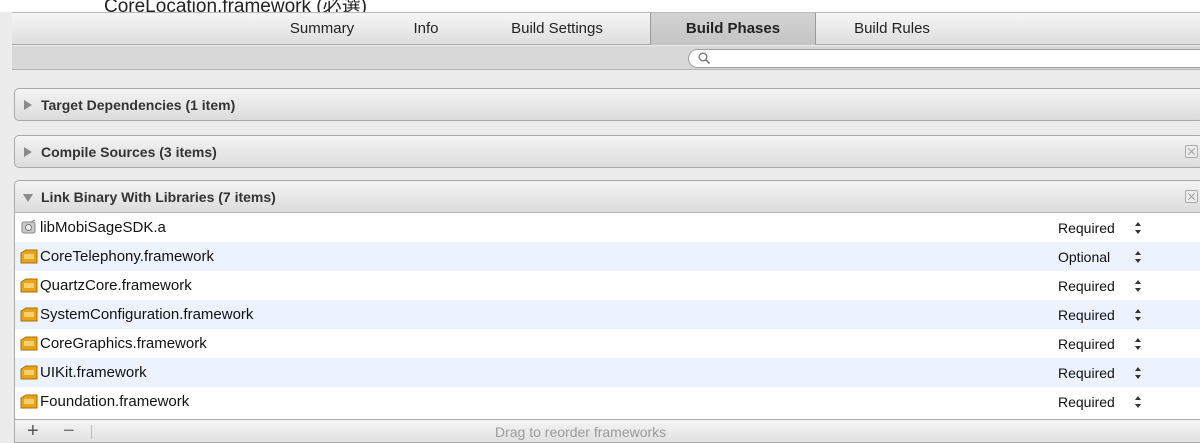 This screenshot has height=443, width=1200. What do you see at coordinates (91, 432) in the screenshot?
I see `footer-divider` at bounding box center [91, 432].